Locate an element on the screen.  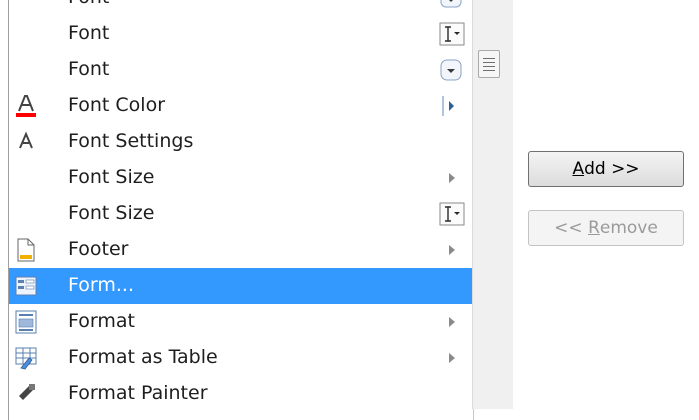
remove-button-prefix: << is located at coordinates (571, 228).